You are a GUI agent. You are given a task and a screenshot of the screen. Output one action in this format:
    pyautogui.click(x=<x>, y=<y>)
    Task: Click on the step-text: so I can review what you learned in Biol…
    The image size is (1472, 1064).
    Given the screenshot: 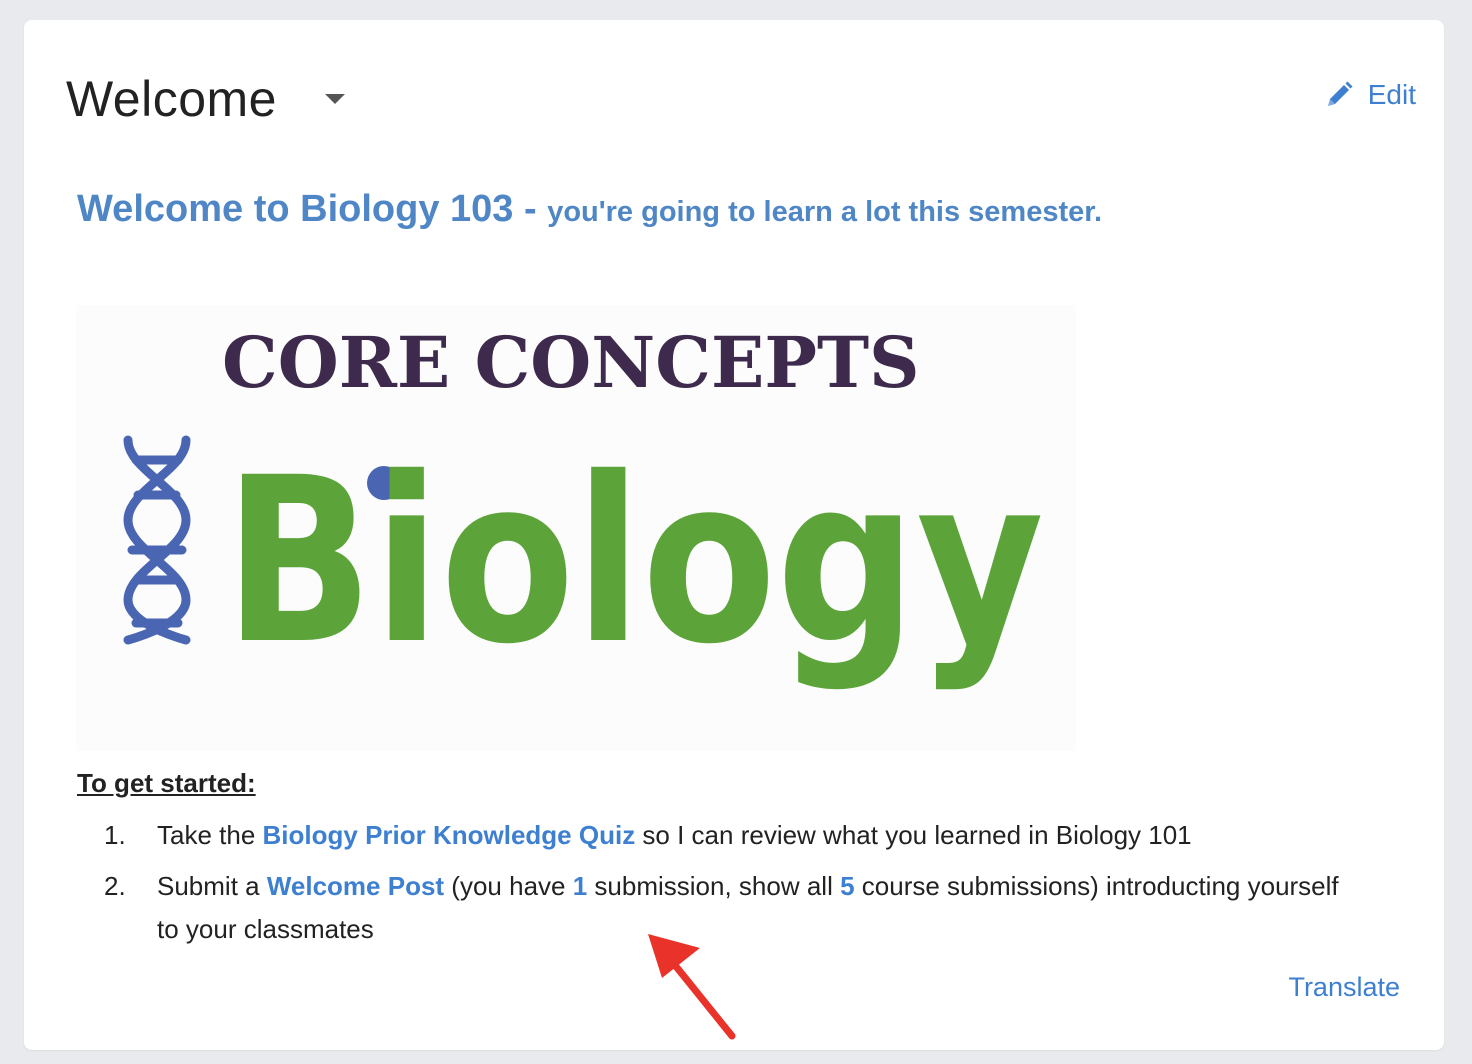 What is the action you would take?
    pyautogui.click(x=913, y=835)
    